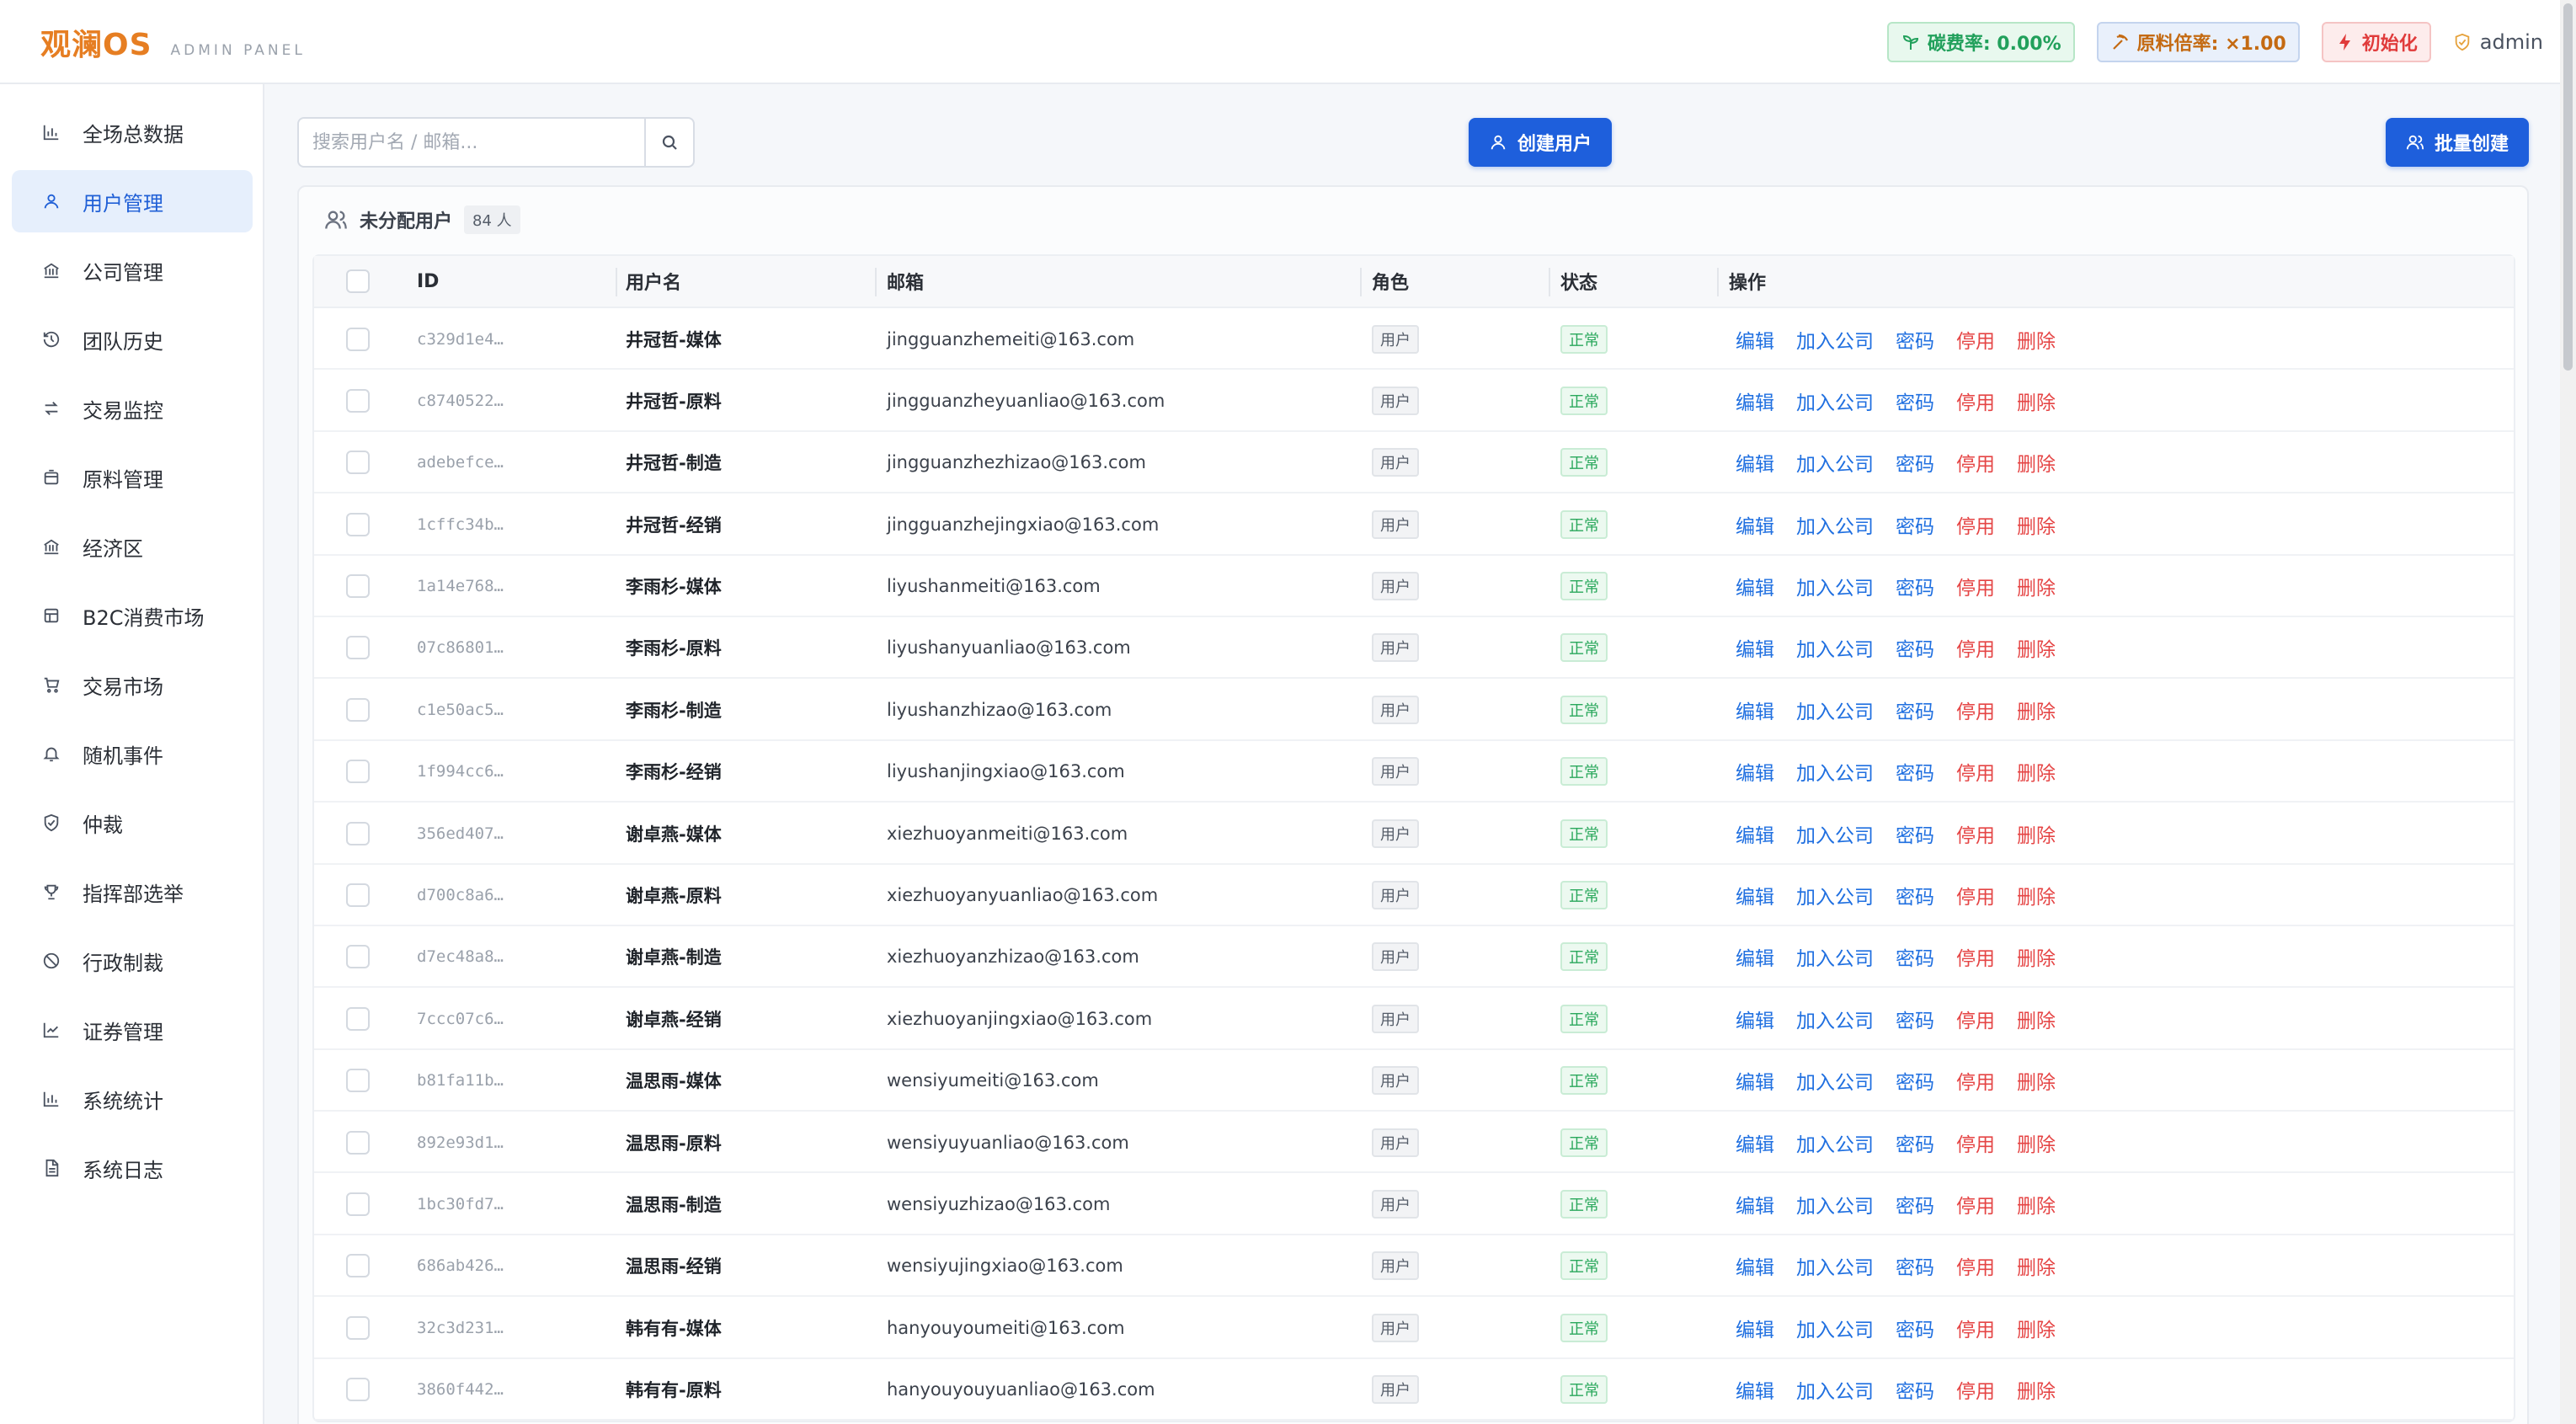 This screenshot has height=1424, width=2576. Describe the element at coordinates (132, 684) in the screenshot. I see `sidebar-item-trade-market: 交易市场` at that location.